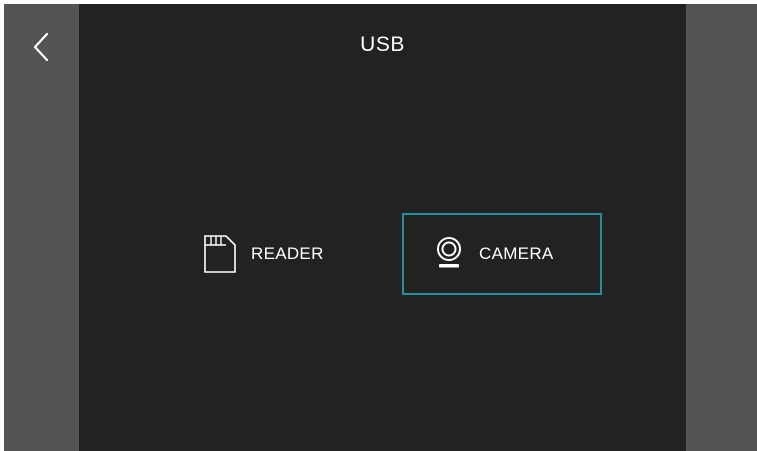 This screenshot has height=451, width=757. I want to click on webcam-icon, so click(449, 254).